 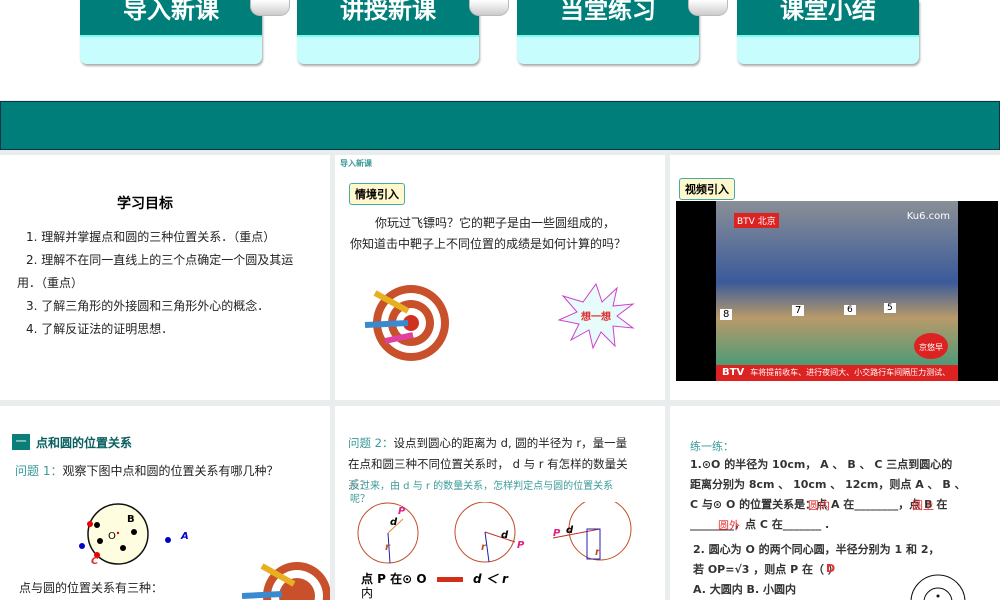 What do you see at coordinates (91, 588) in the screenshot?
I see `summary-text: 点与圆的位置关系有三种：` at bounding box center [91, 588].